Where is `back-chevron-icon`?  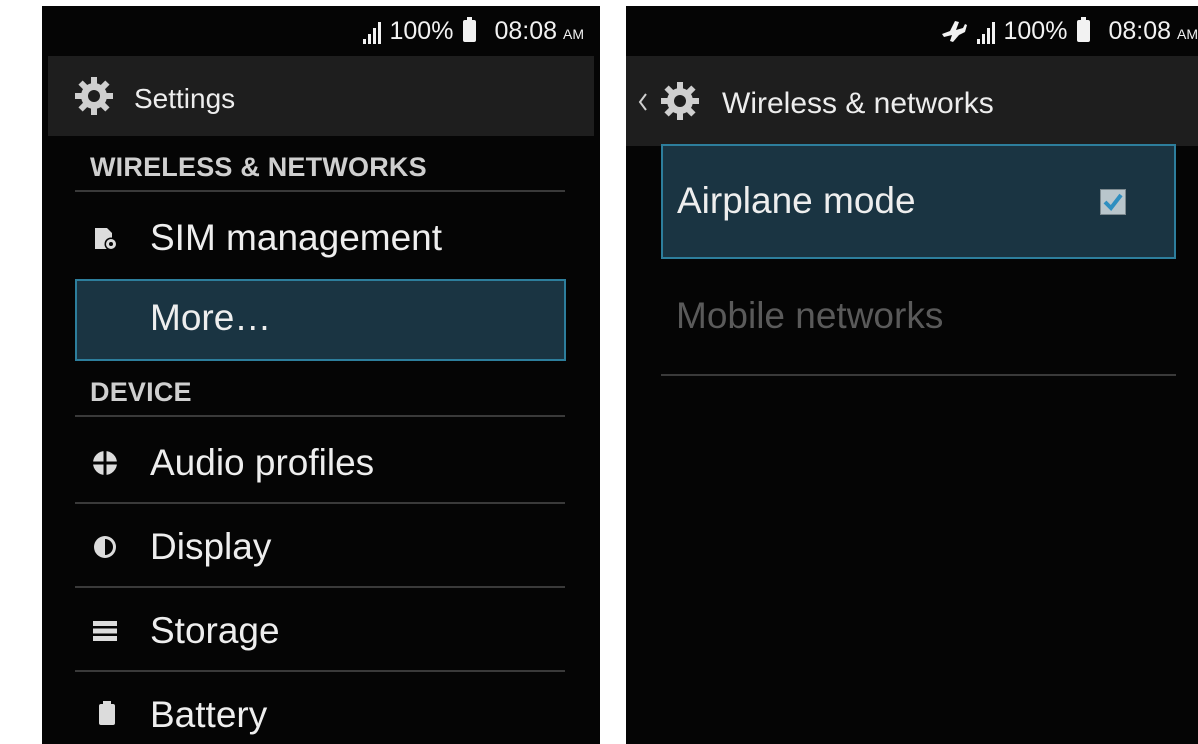
back-chevron-icon is located at coordinates (643, 102).